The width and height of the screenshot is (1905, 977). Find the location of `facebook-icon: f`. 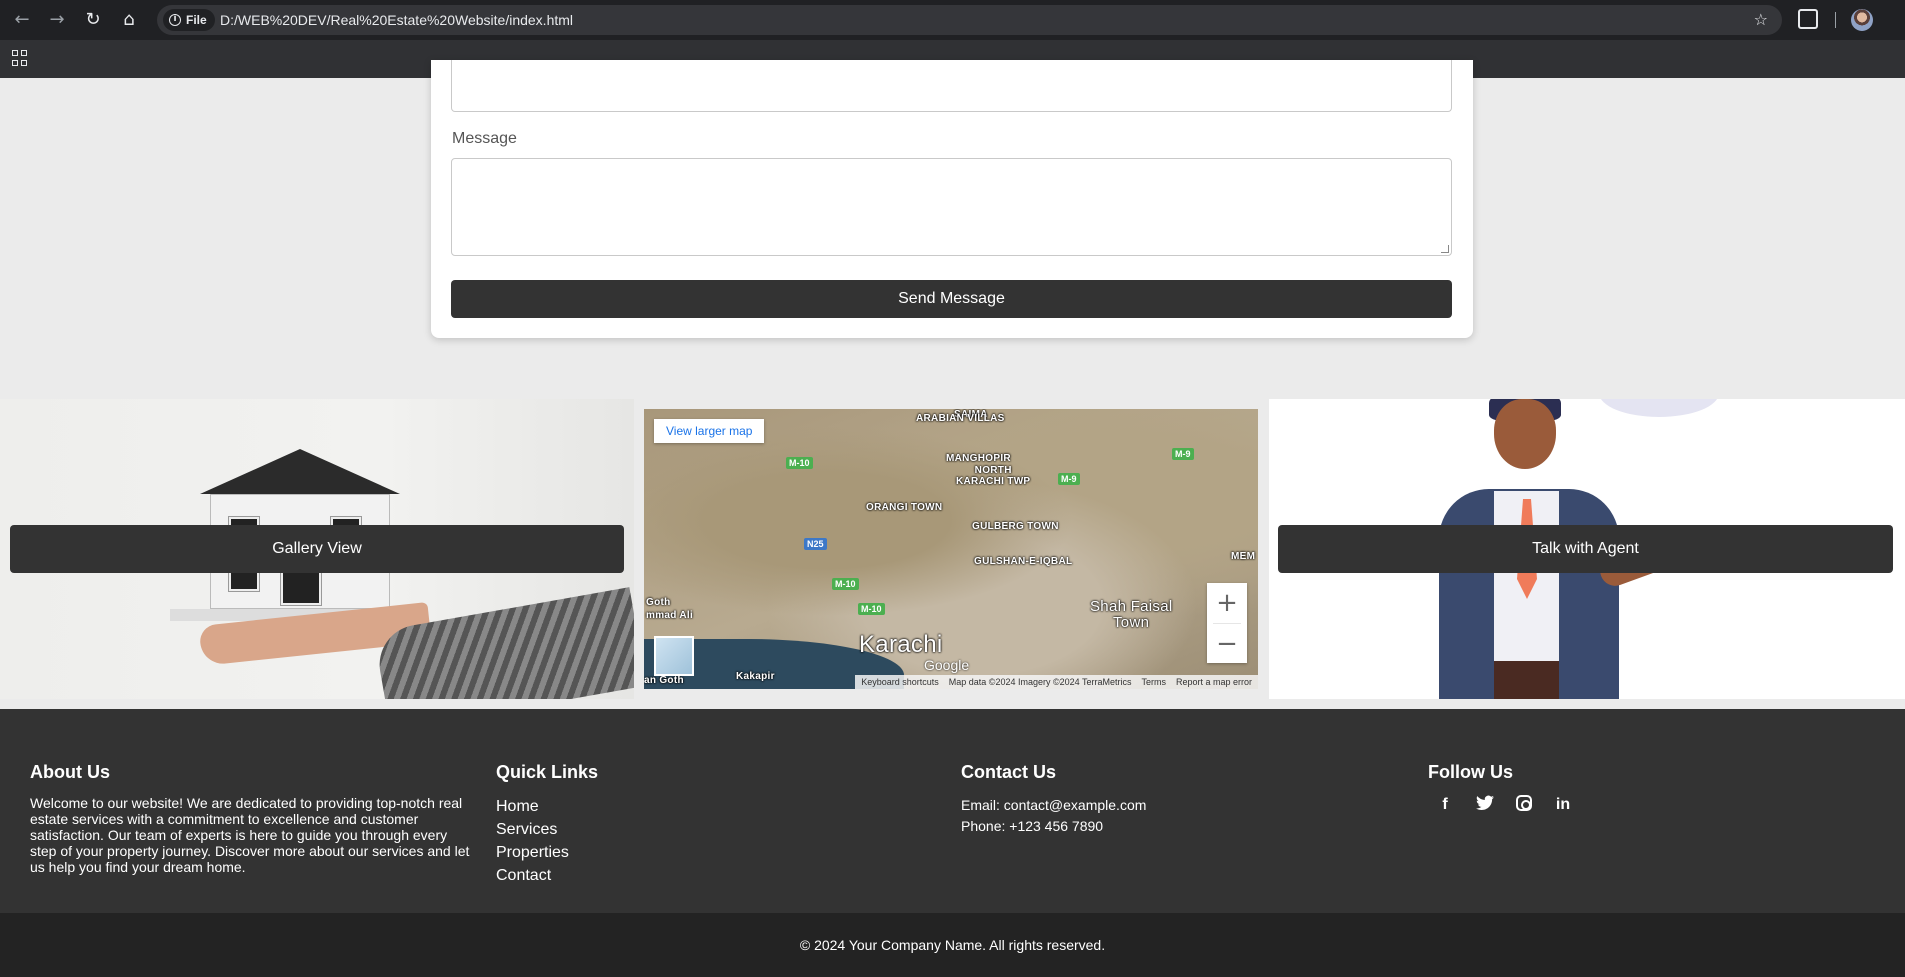

facebook-icon: f is located at coordinates (1445, 806).